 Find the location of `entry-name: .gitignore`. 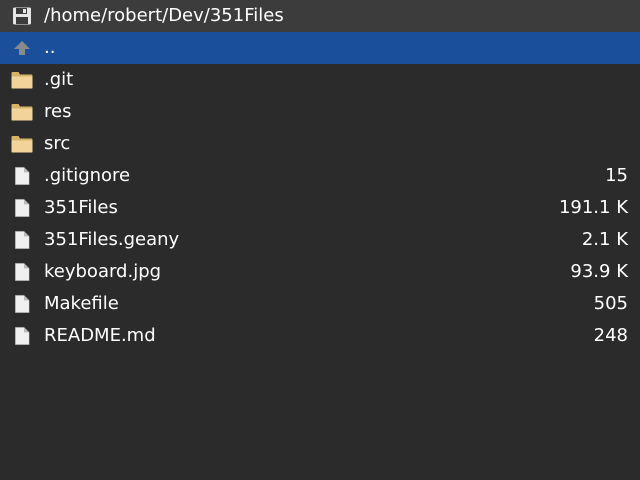

entry-name: .gitignore is located at coordinates (87, 175).